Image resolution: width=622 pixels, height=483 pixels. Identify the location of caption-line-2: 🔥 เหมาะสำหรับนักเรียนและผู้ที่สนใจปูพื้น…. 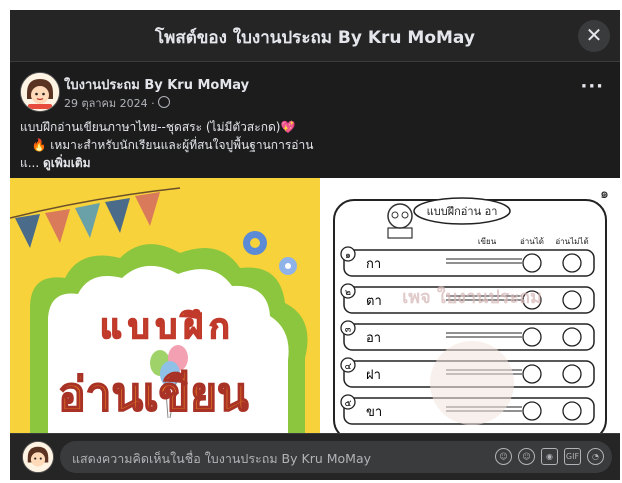
(315, 145).